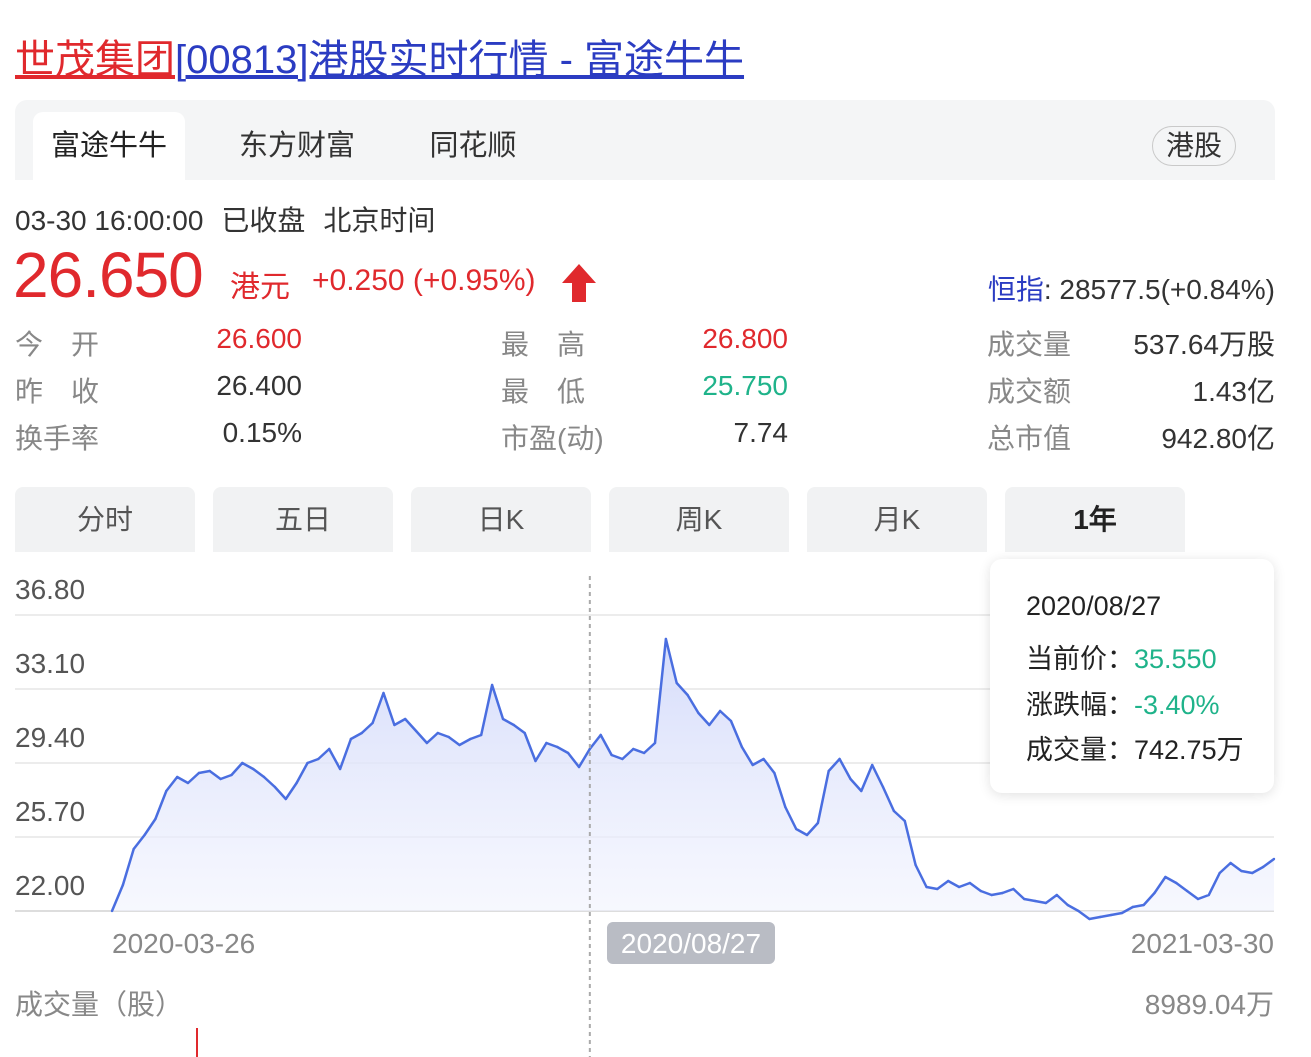  I want to click on tab-weekly-k: 周K, so click(699, 519).